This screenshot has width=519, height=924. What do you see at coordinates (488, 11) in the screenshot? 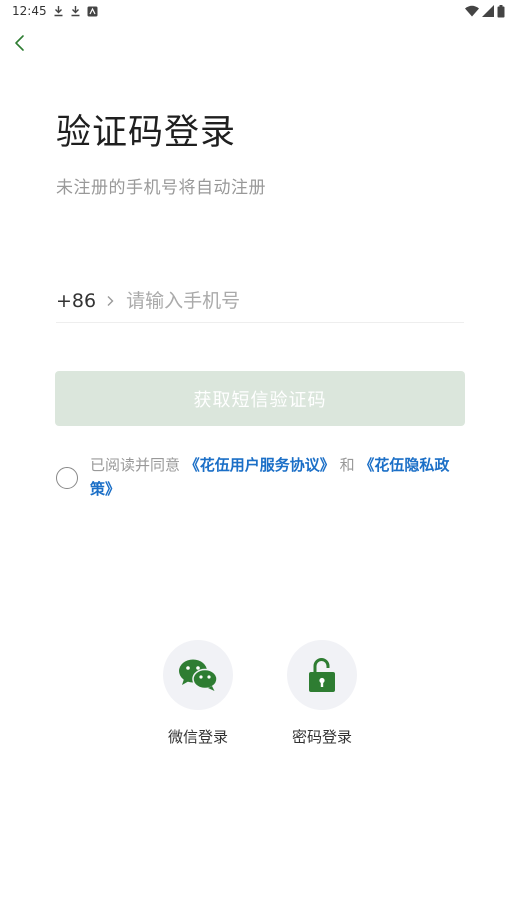
I see `signal-icon` at bounding box center [488, 11].